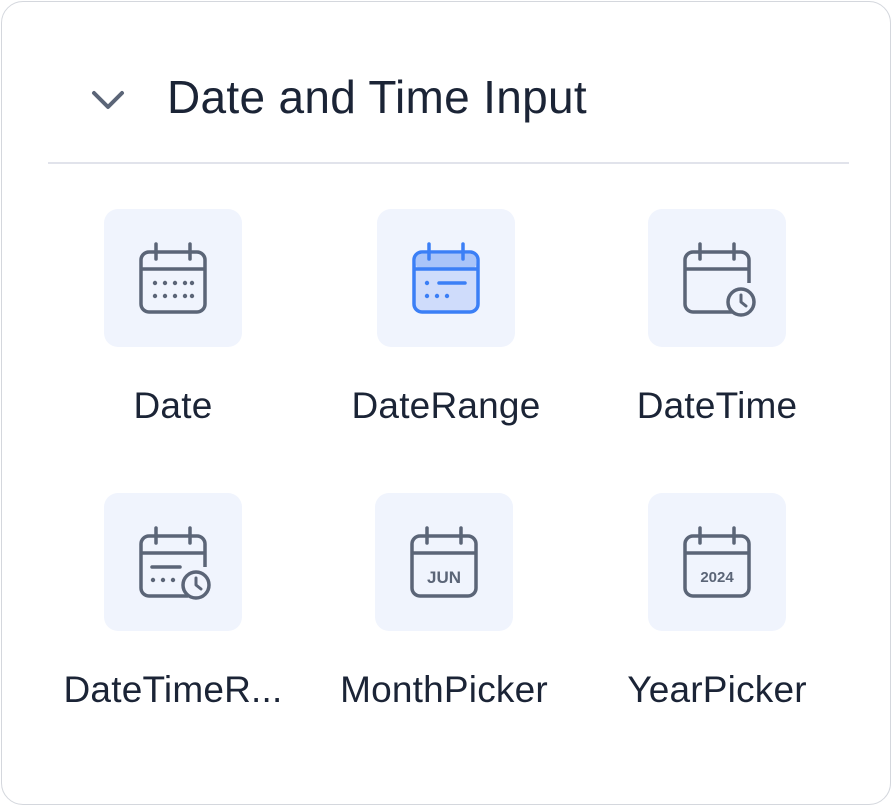 This screenshot has height=808, width=894. I want to click on calendar-range-icon, so click(446, 278).